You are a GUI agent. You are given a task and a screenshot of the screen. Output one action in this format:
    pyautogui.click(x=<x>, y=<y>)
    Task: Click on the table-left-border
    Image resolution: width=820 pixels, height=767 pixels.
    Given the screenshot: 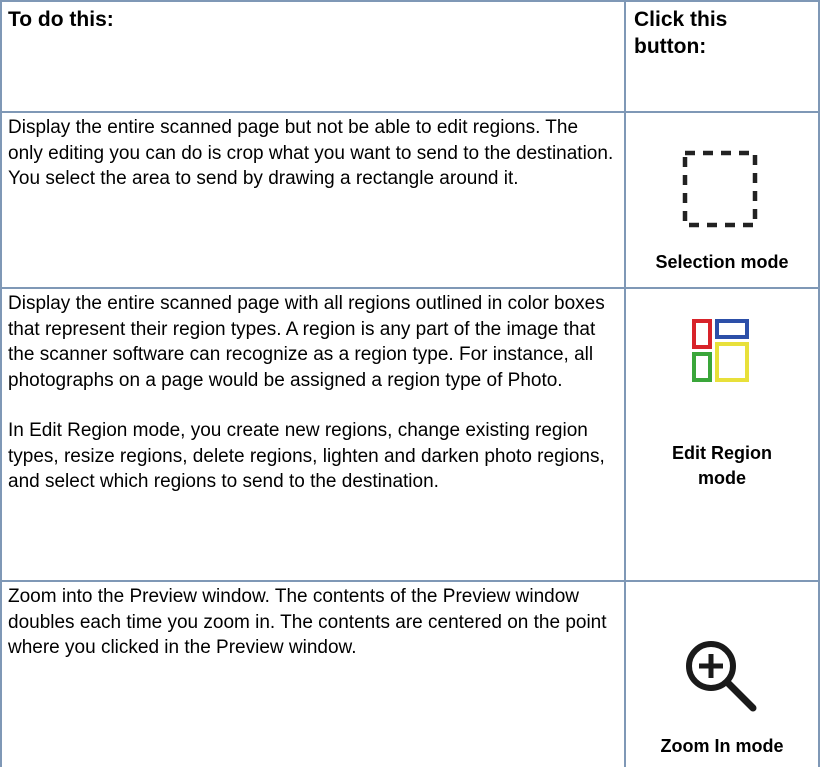 What is the action you would take?
    pyautogui.click(x=1, y=383)
    